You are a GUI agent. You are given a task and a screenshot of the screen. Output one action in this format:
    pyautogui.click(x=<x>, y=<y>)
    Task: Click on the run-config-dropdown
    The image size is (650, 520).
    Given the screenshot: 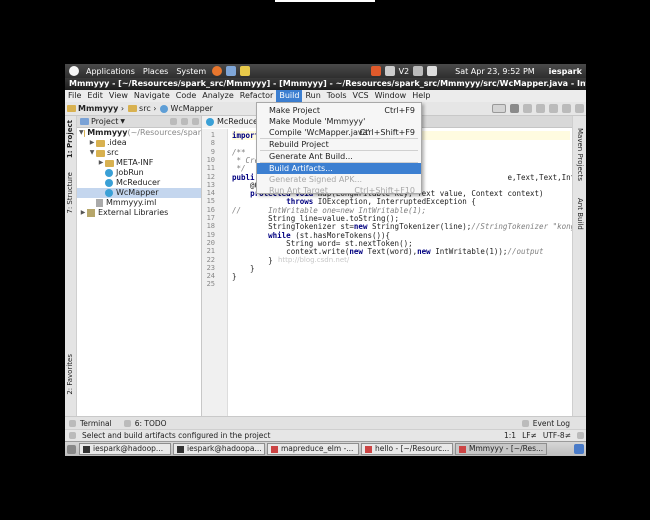 What is the action you would take?
    pyautogui.click(x=499, y=108)
    